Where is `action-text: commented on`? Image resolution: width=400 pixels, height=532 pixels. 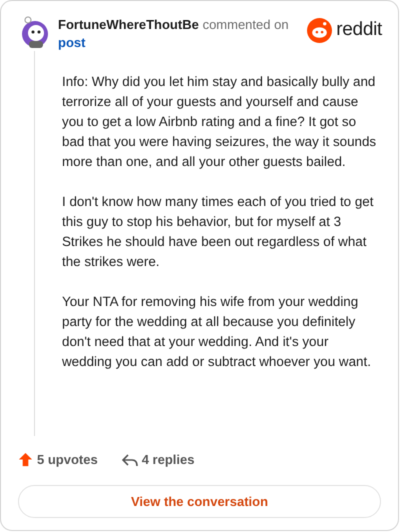 action-text: commented on is located at coordinates (245, 24).